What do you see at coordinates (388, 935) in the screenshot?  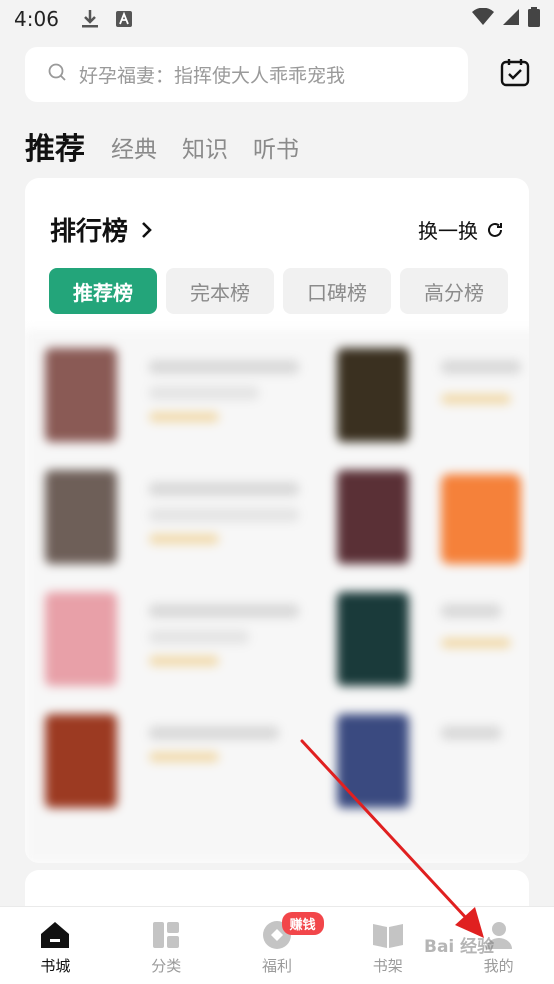 I see `bookshelf-icon` at bounding box center [388, 935].